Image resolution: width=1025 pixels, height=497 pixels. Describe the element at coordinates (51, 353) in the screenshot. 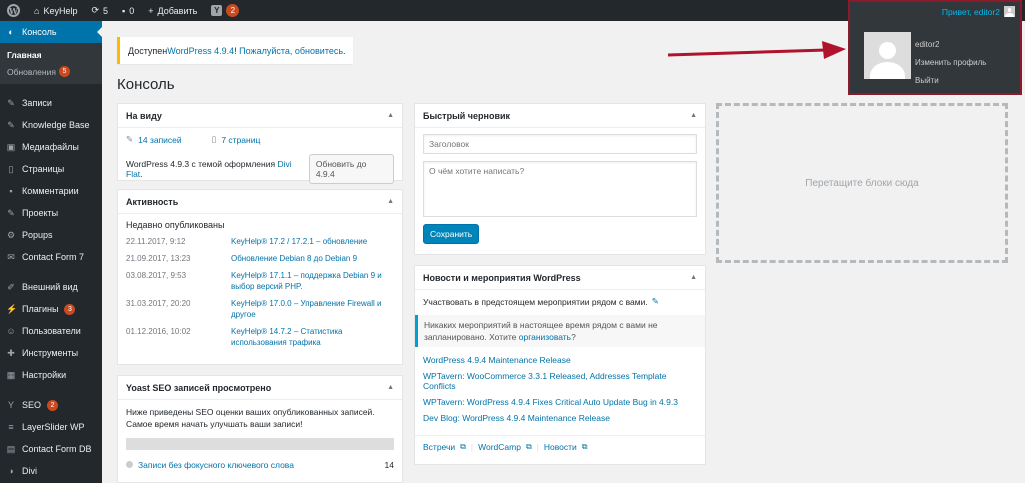

I see `menu-tools: ✚ Инструменты` at that location.